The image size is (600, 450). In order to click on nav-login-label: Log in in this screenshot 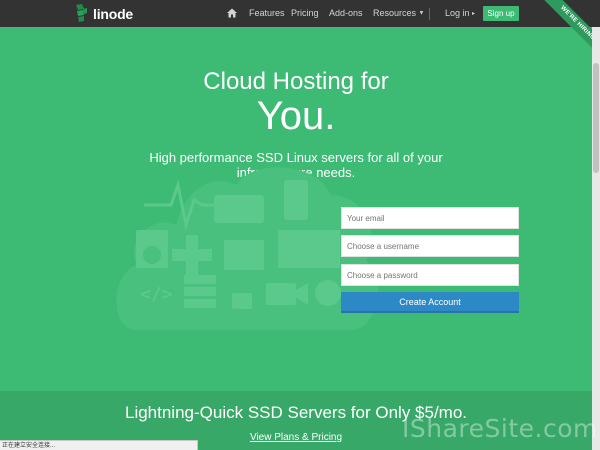, I will do `click(457, 13)`.